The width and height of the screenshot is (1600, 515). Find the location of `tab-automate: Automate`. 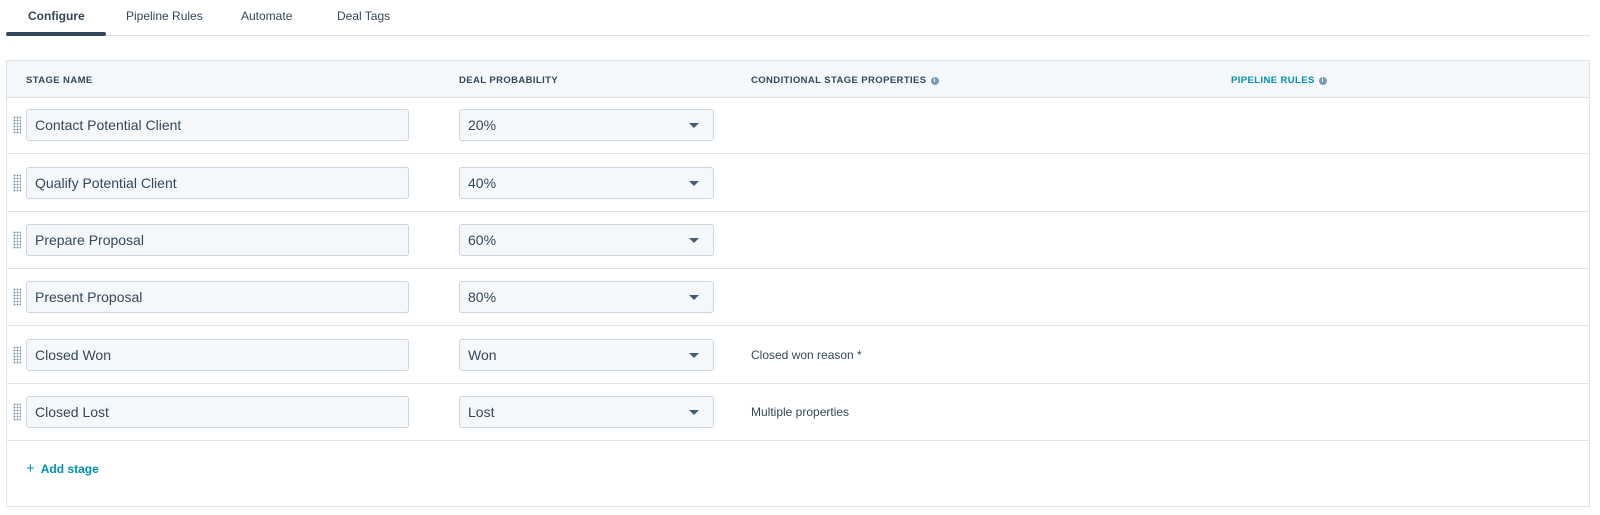

tab-automate: Automate is located at coordinates (266, 16).